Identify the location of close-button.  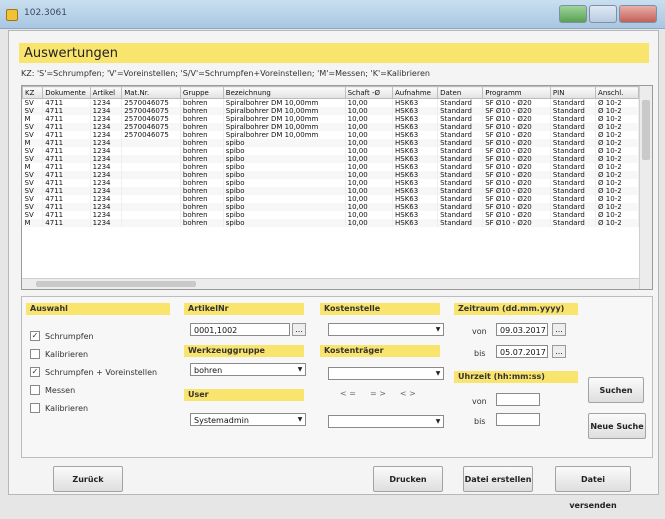
(638, 14).